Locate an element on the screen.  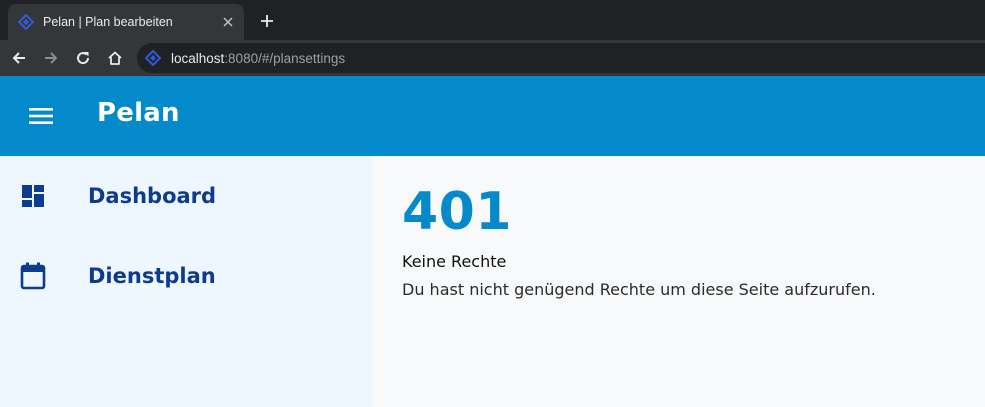
plus-icon is located at coordinates (267, 21).